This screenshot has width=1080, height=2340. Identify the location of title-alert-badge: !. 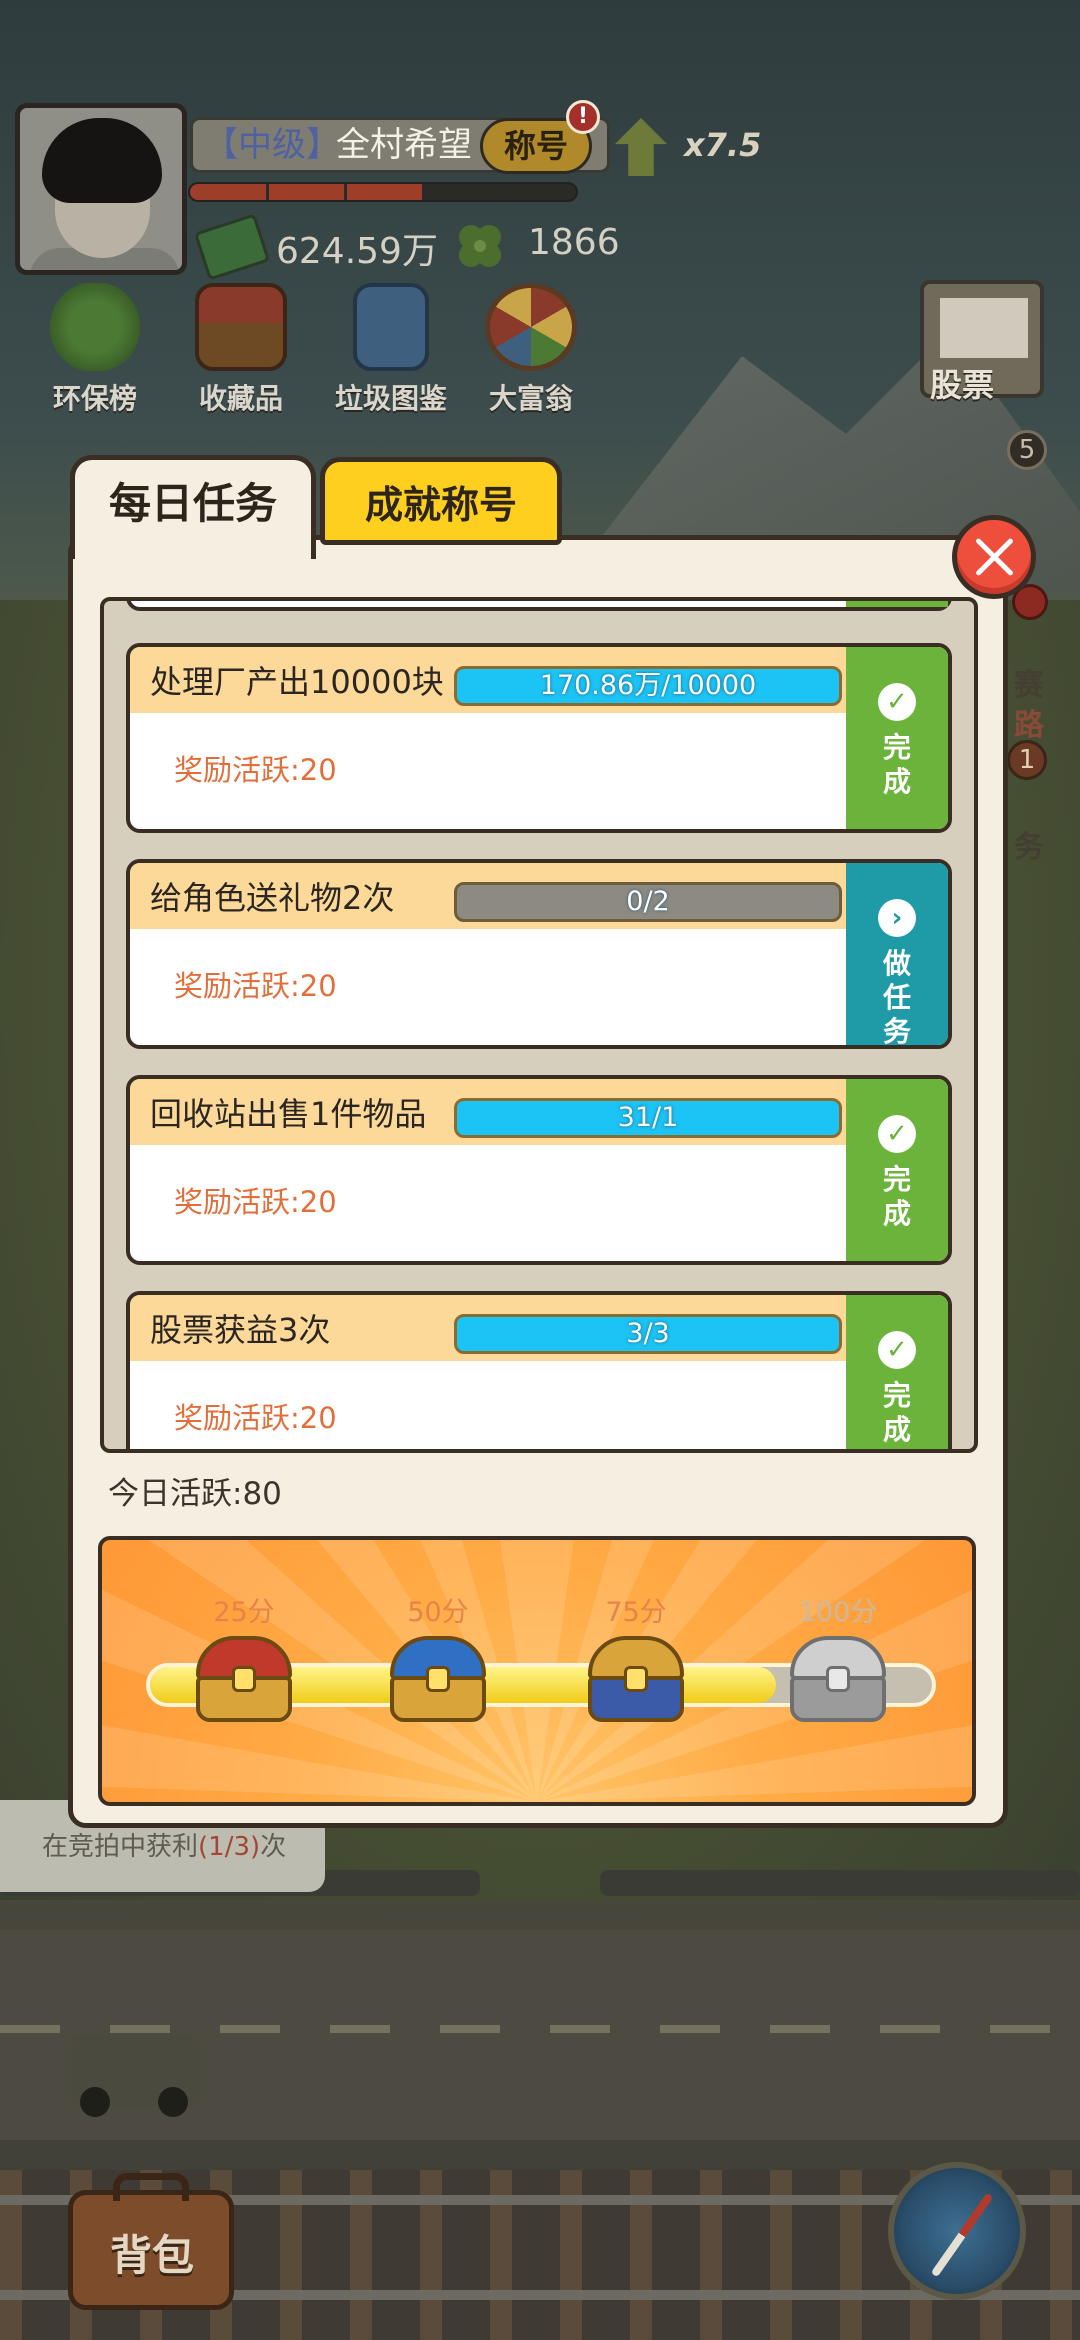
(583, 117).